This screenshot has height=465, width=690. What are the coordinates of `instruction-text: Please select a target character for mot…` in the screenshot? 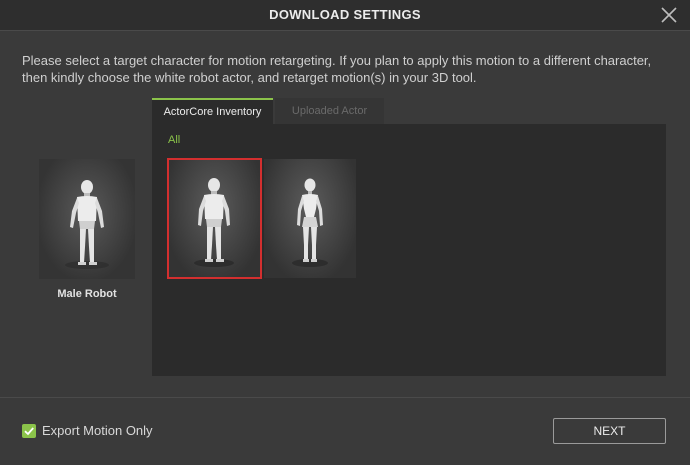 It's located at (337, 69).